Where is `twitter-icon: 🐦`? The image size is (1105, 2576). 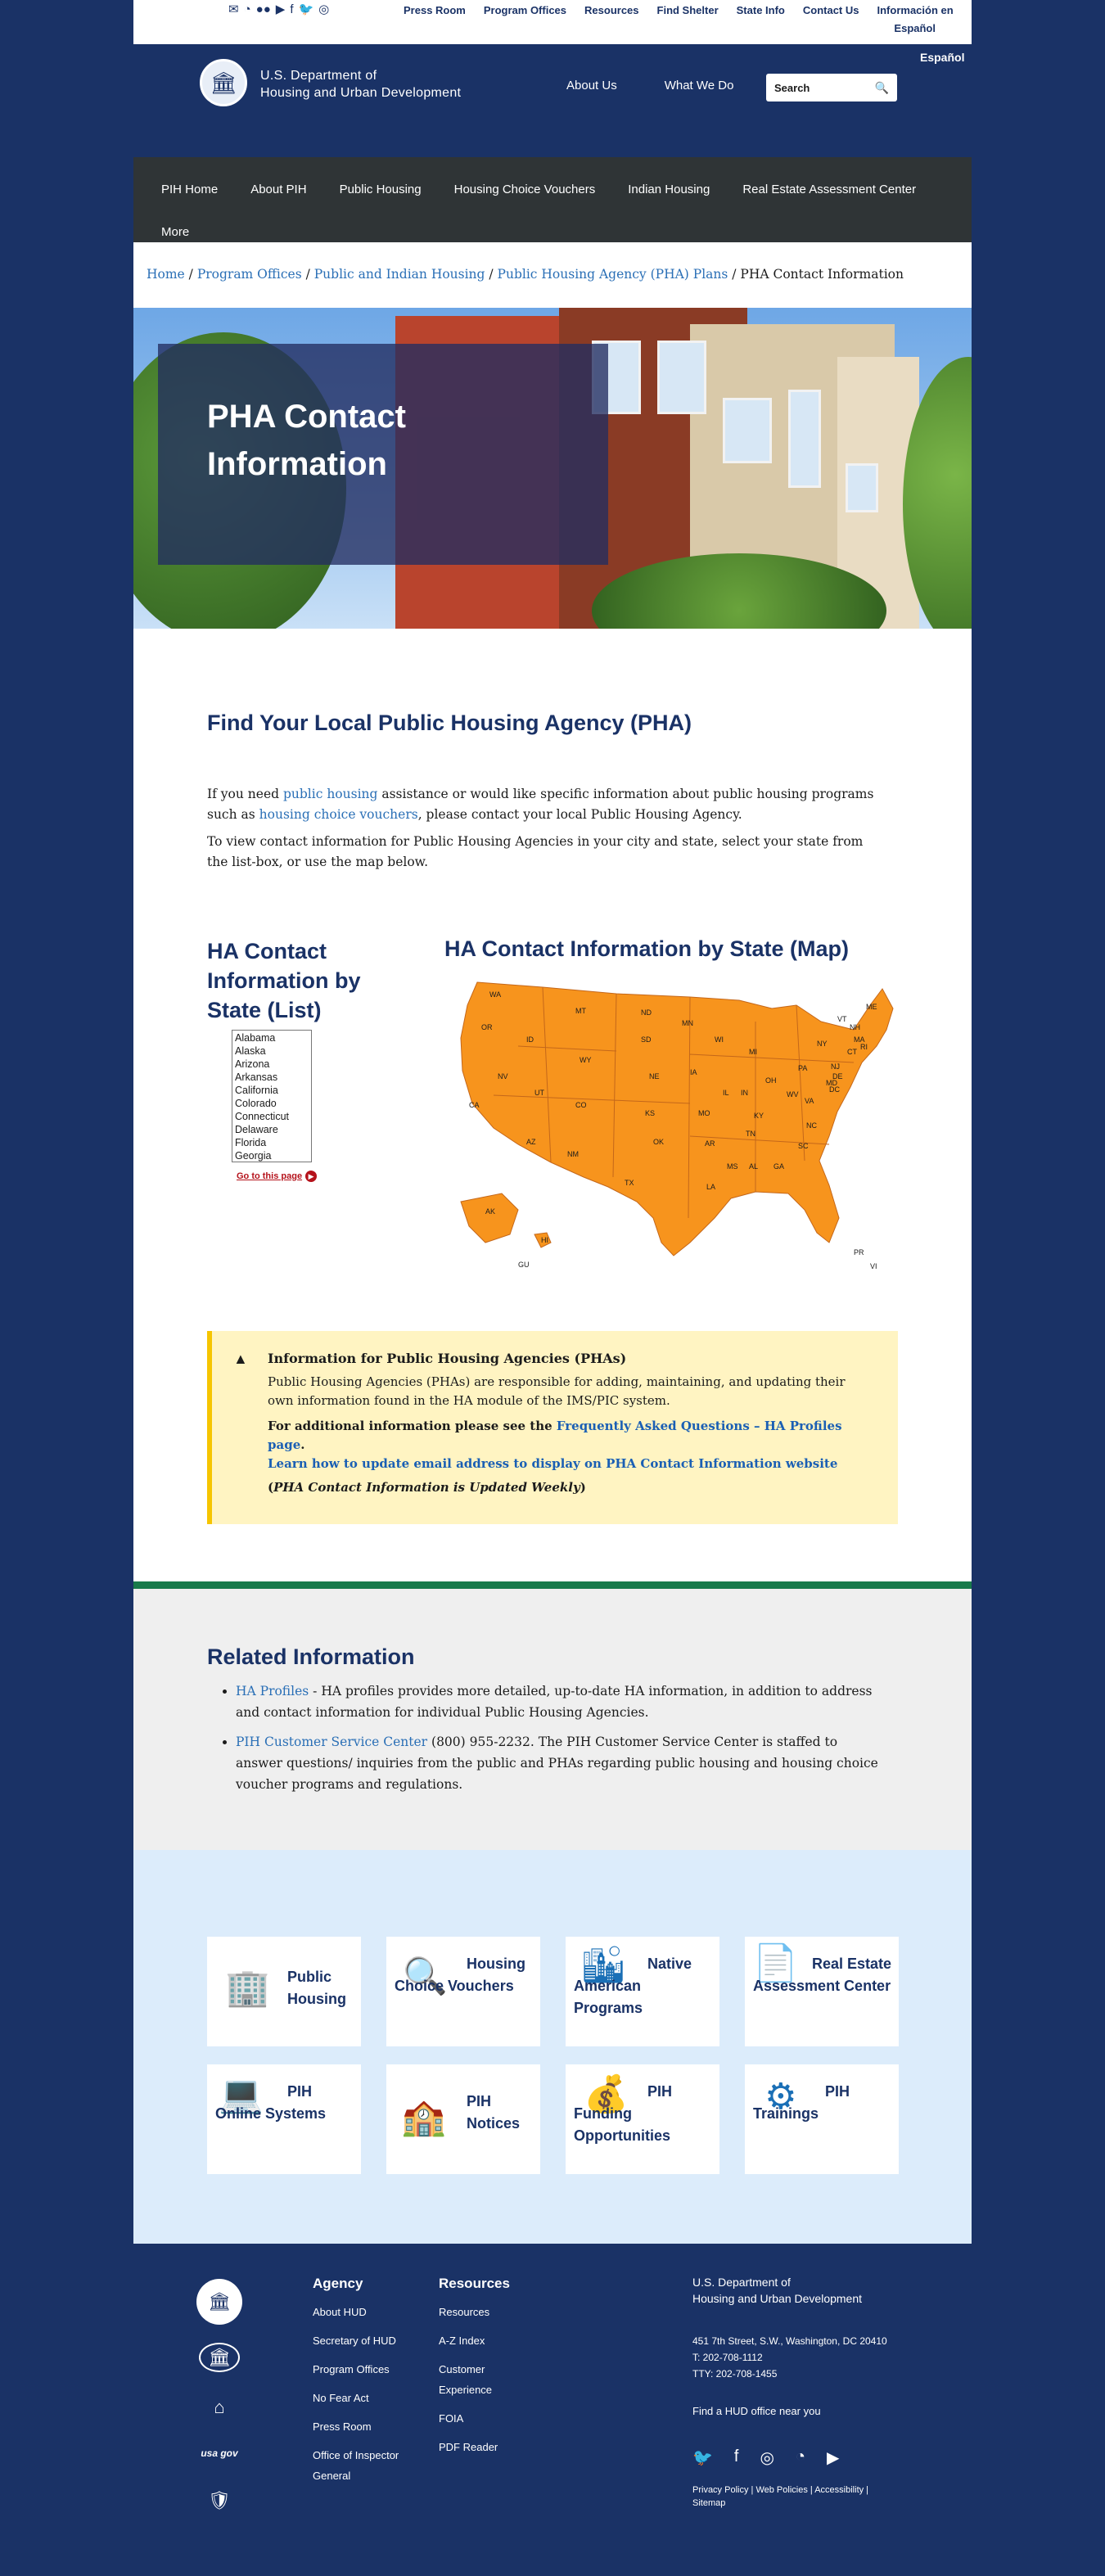 twitter-icon: 🐦 is located at coordinates (305, 9).